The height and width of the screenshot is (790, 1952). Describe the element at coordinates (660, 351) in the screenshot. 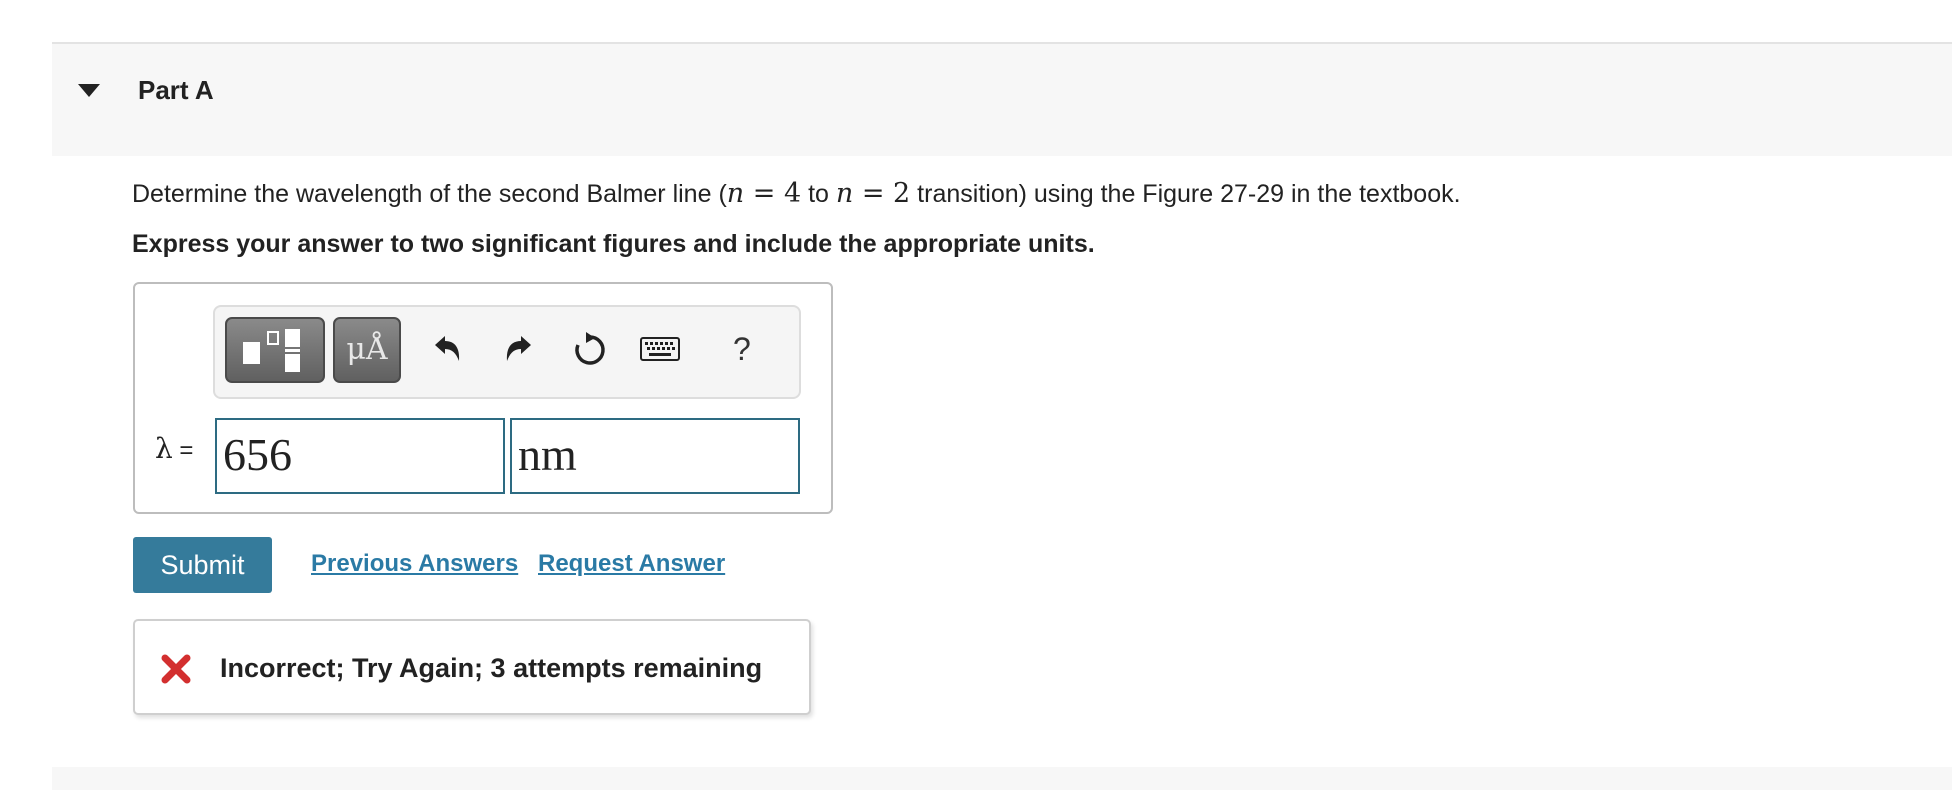

I see `keyboard-icon` at that location.